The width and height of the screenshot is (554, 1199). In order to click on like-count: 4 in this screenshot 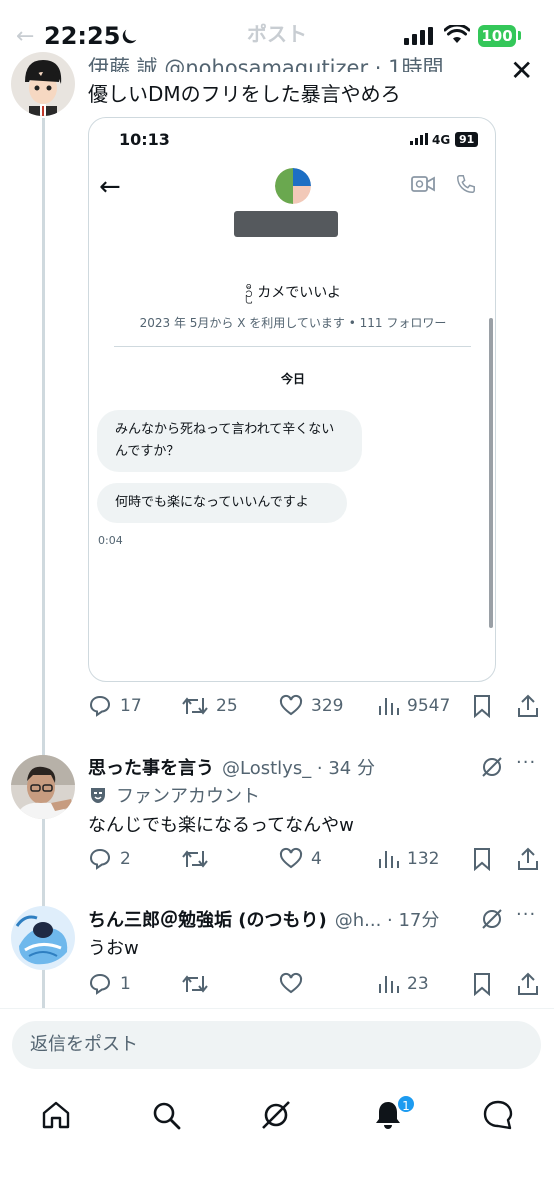, I will do `click(316, 859)`.